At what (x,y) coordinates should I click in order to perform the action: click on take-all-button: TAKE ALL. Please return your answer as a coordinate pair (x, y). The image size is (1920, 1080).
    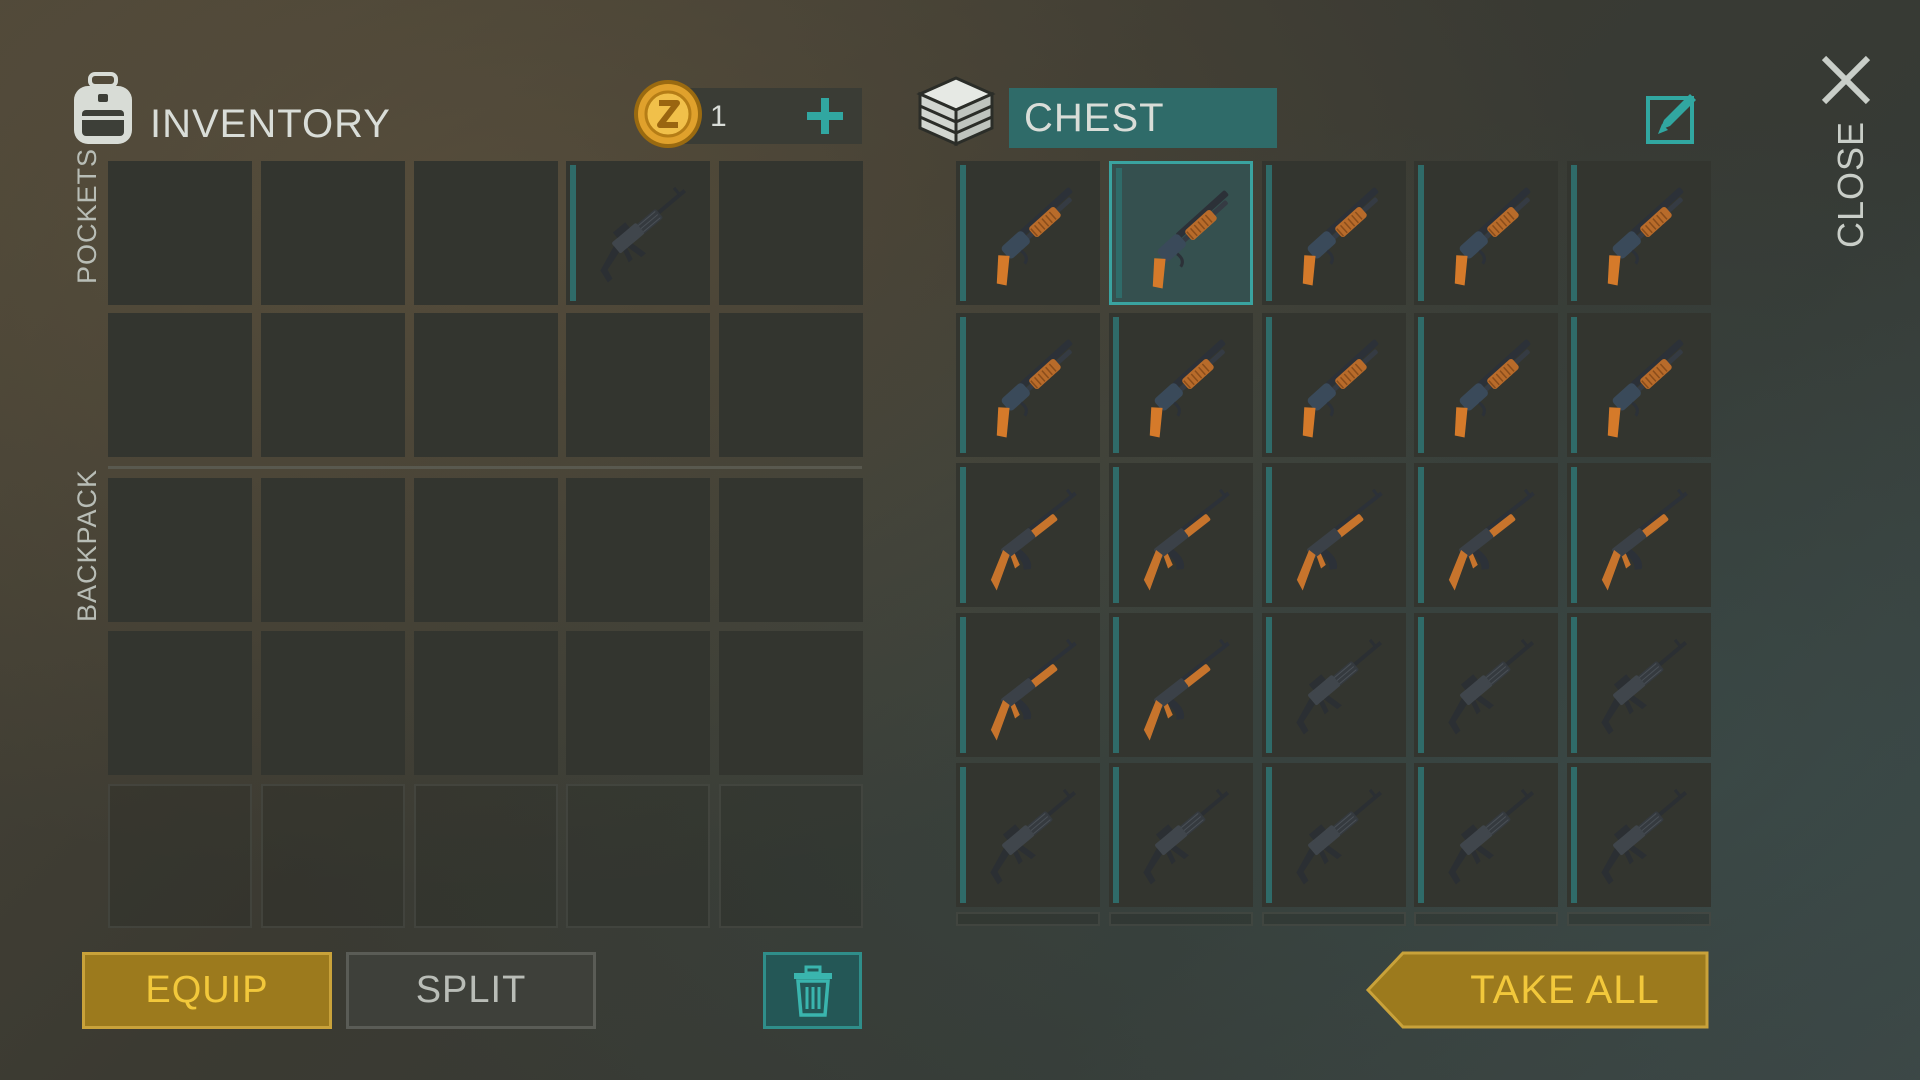
    Looking at the image, I should click on (1537, 990).